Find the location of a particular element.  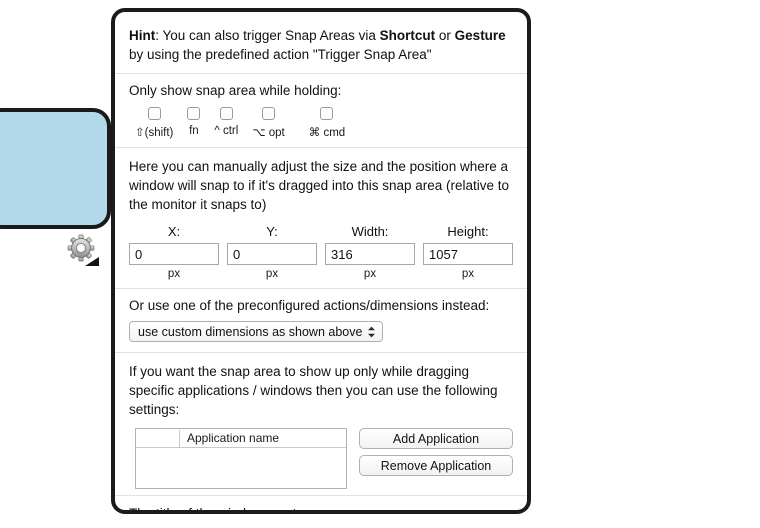

application-name-column-header: Application name is located at coordinates (233, 438).